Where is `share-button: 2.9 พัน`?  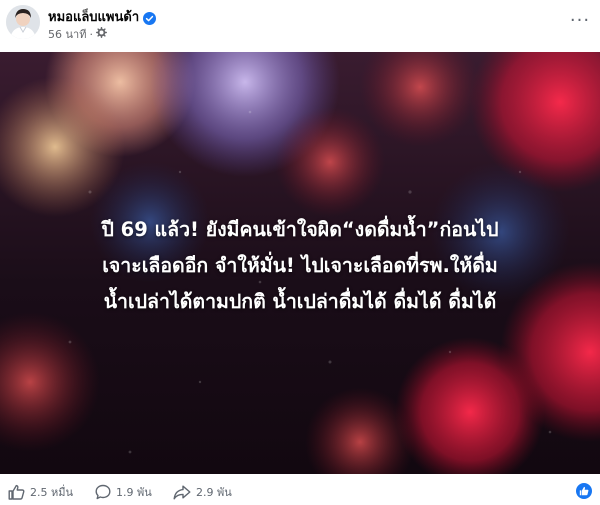 share-button: 2.9 พัน is located at coordinates (202, 492).